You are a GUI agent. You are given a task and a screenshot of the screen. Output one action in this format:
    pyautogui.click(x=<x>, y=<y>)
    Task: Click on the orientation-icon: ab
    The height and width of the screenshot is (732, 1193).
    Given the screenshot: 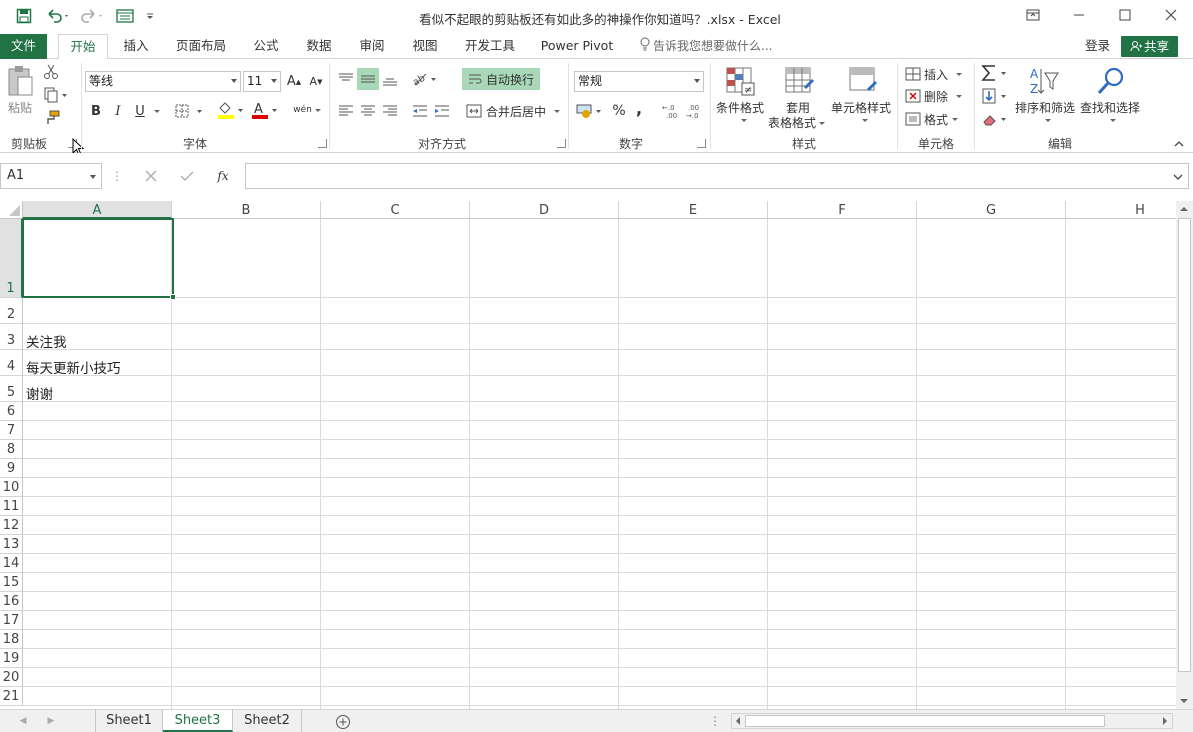 What is the action you would take?
    pyautogui.click(x=425, y=79)
    